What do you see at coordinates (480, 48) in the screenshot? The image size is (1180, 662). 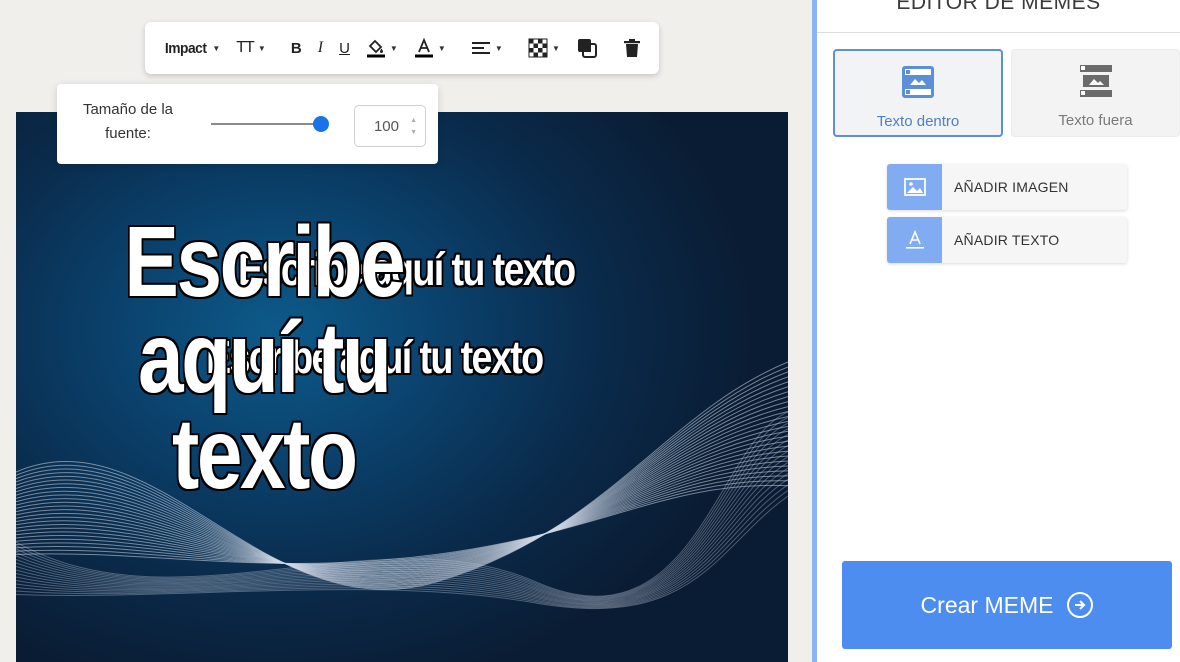 I see `align-left-icon` at bounding box center [480, 48].